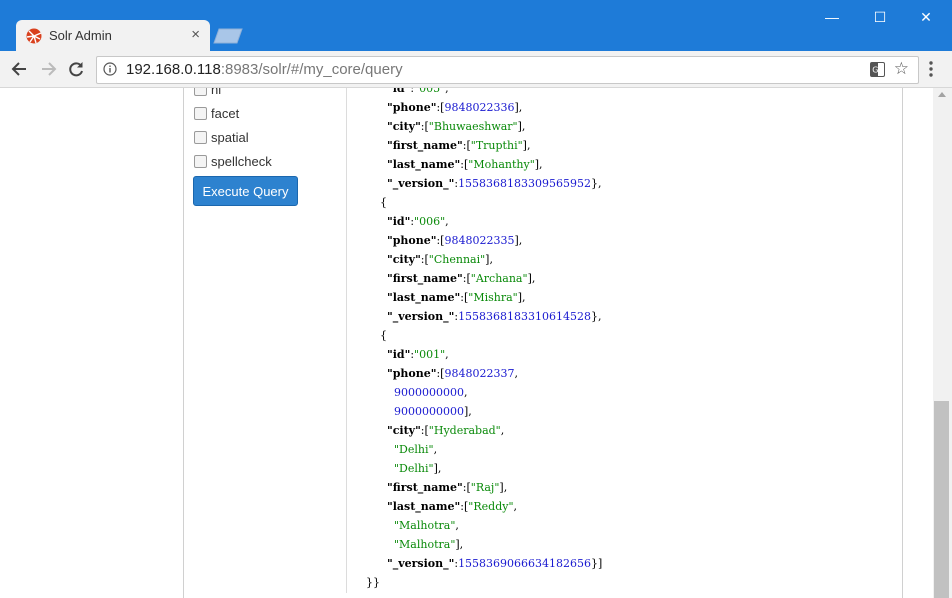 The height and width of the screenshot is (598, 952). Describe the element at coordinates (228, 36) in the screenshot. I see `new-tab-button` at that location.